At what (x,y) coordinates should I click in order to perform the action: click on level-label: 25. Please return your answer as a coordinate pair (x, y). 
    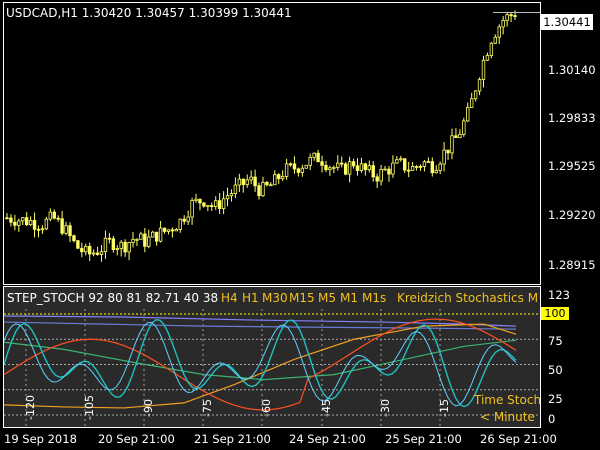
    Looking at the image, I should click on (555, 399).